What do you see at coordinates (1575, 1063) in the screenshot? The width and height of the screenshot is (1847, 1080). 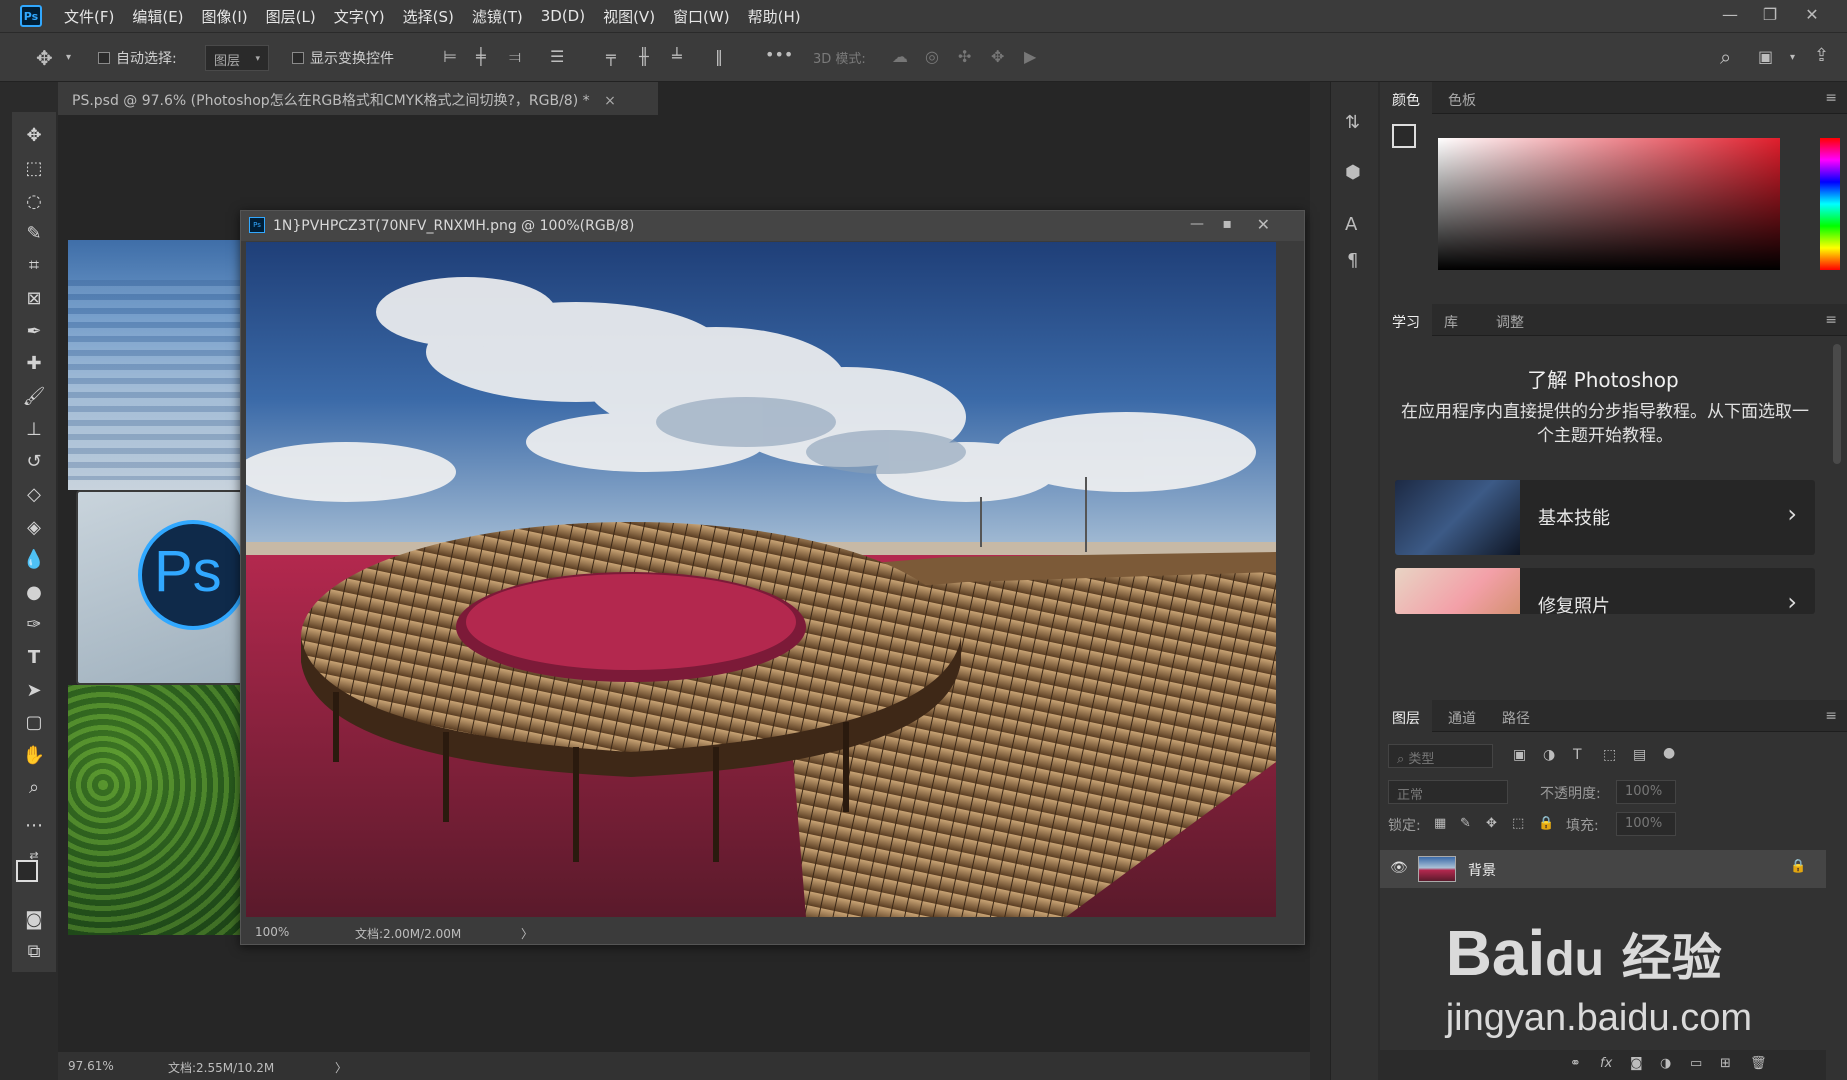 I see `link-layers-icon: ⚭` at bounding box center [1575, 1063].